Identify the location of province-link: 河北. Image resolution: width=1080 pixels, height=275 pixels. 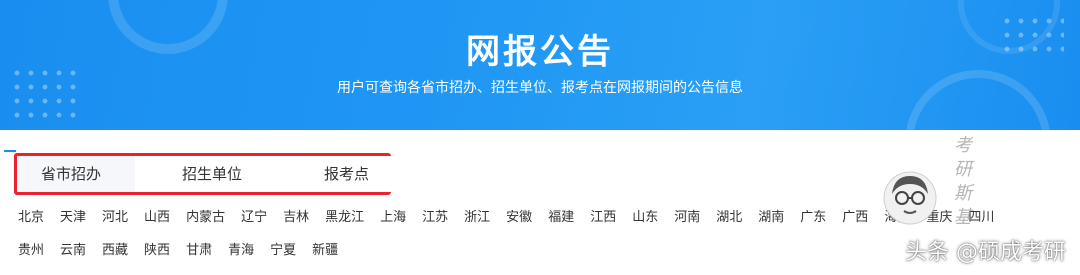
(115, 218).